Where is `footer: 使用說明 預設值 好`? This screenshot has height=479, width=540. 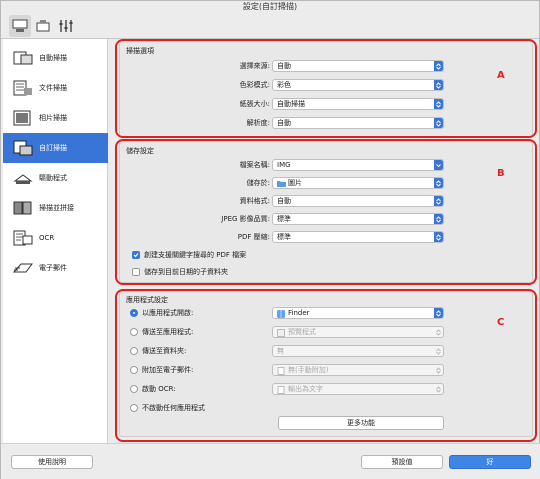 footer: 使用說明 預設值 好 is located at coordinates (270, 461).